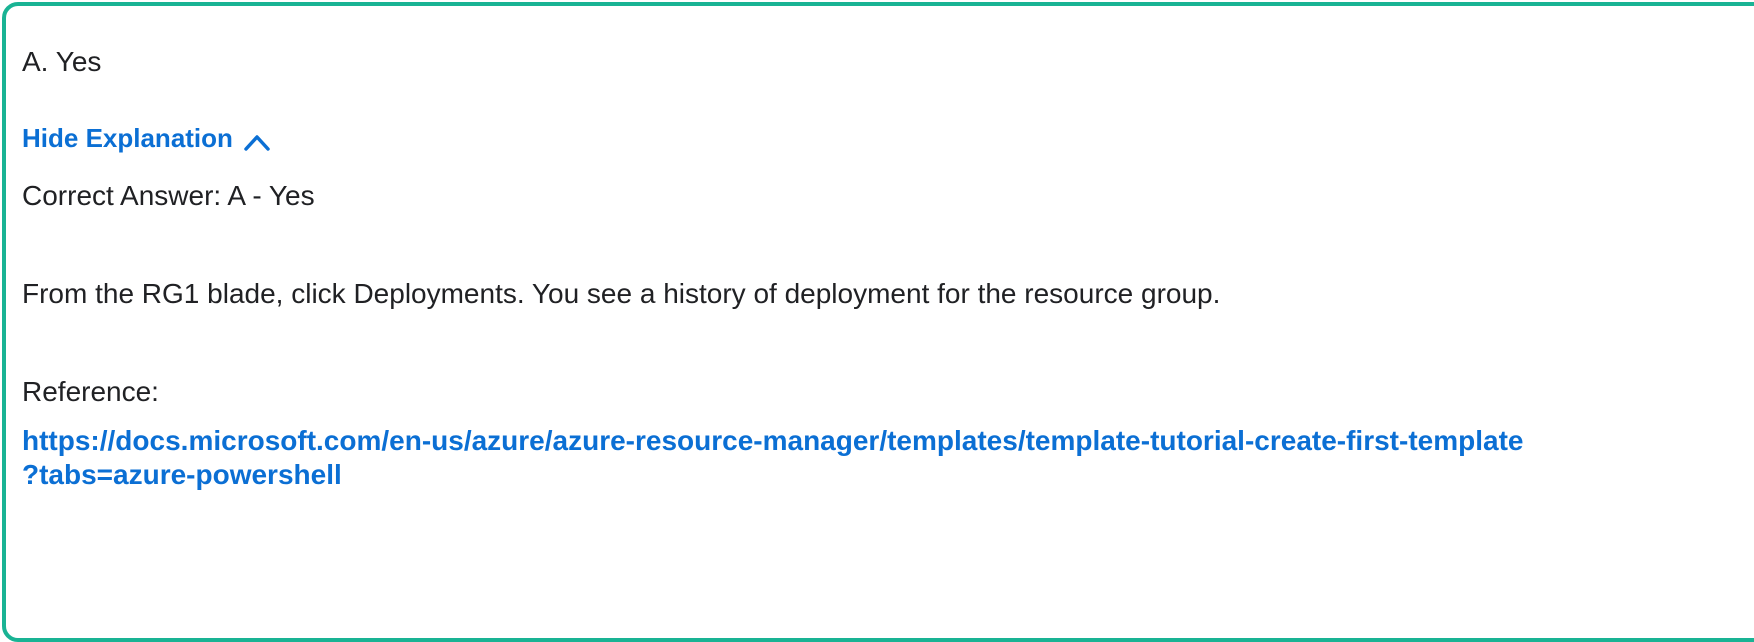  I want to click on reference-link-continued: ?tabs=azure-powershell, so click(182, 475).